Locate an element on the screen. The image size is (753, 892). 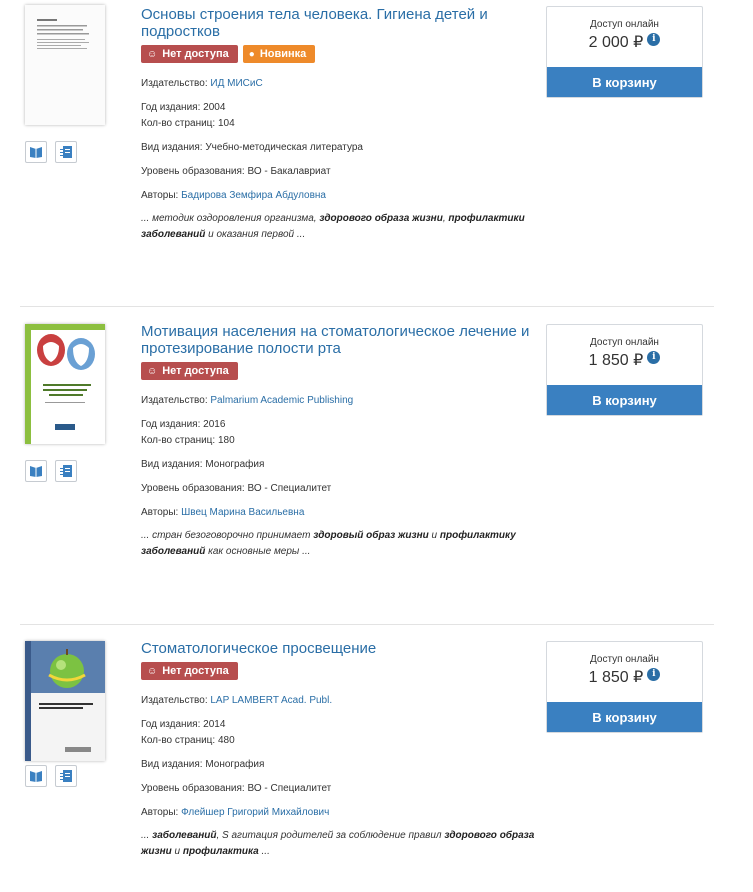
author-link: Швец Марина Васильевна is located at coordinates (242, 512).